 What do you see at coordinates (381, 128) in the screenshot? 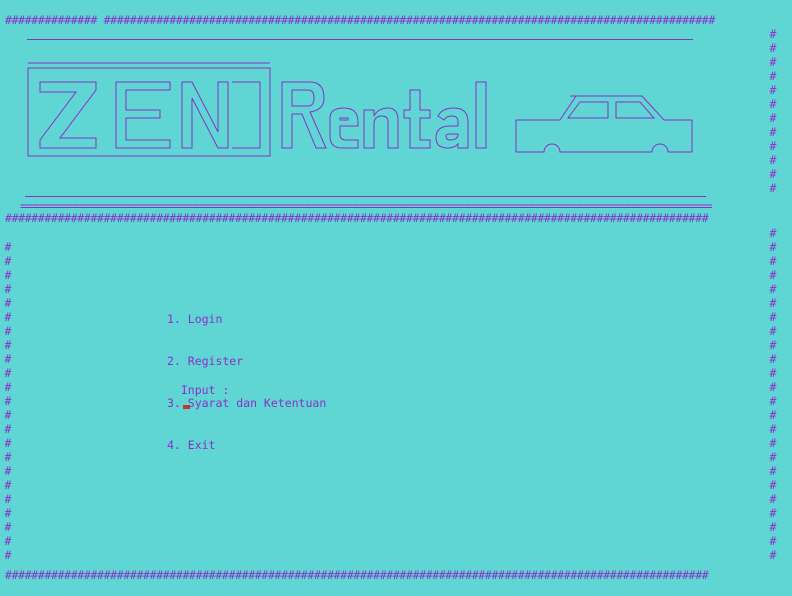
I see `brand-letter-n` at bounding box center [381, 128].